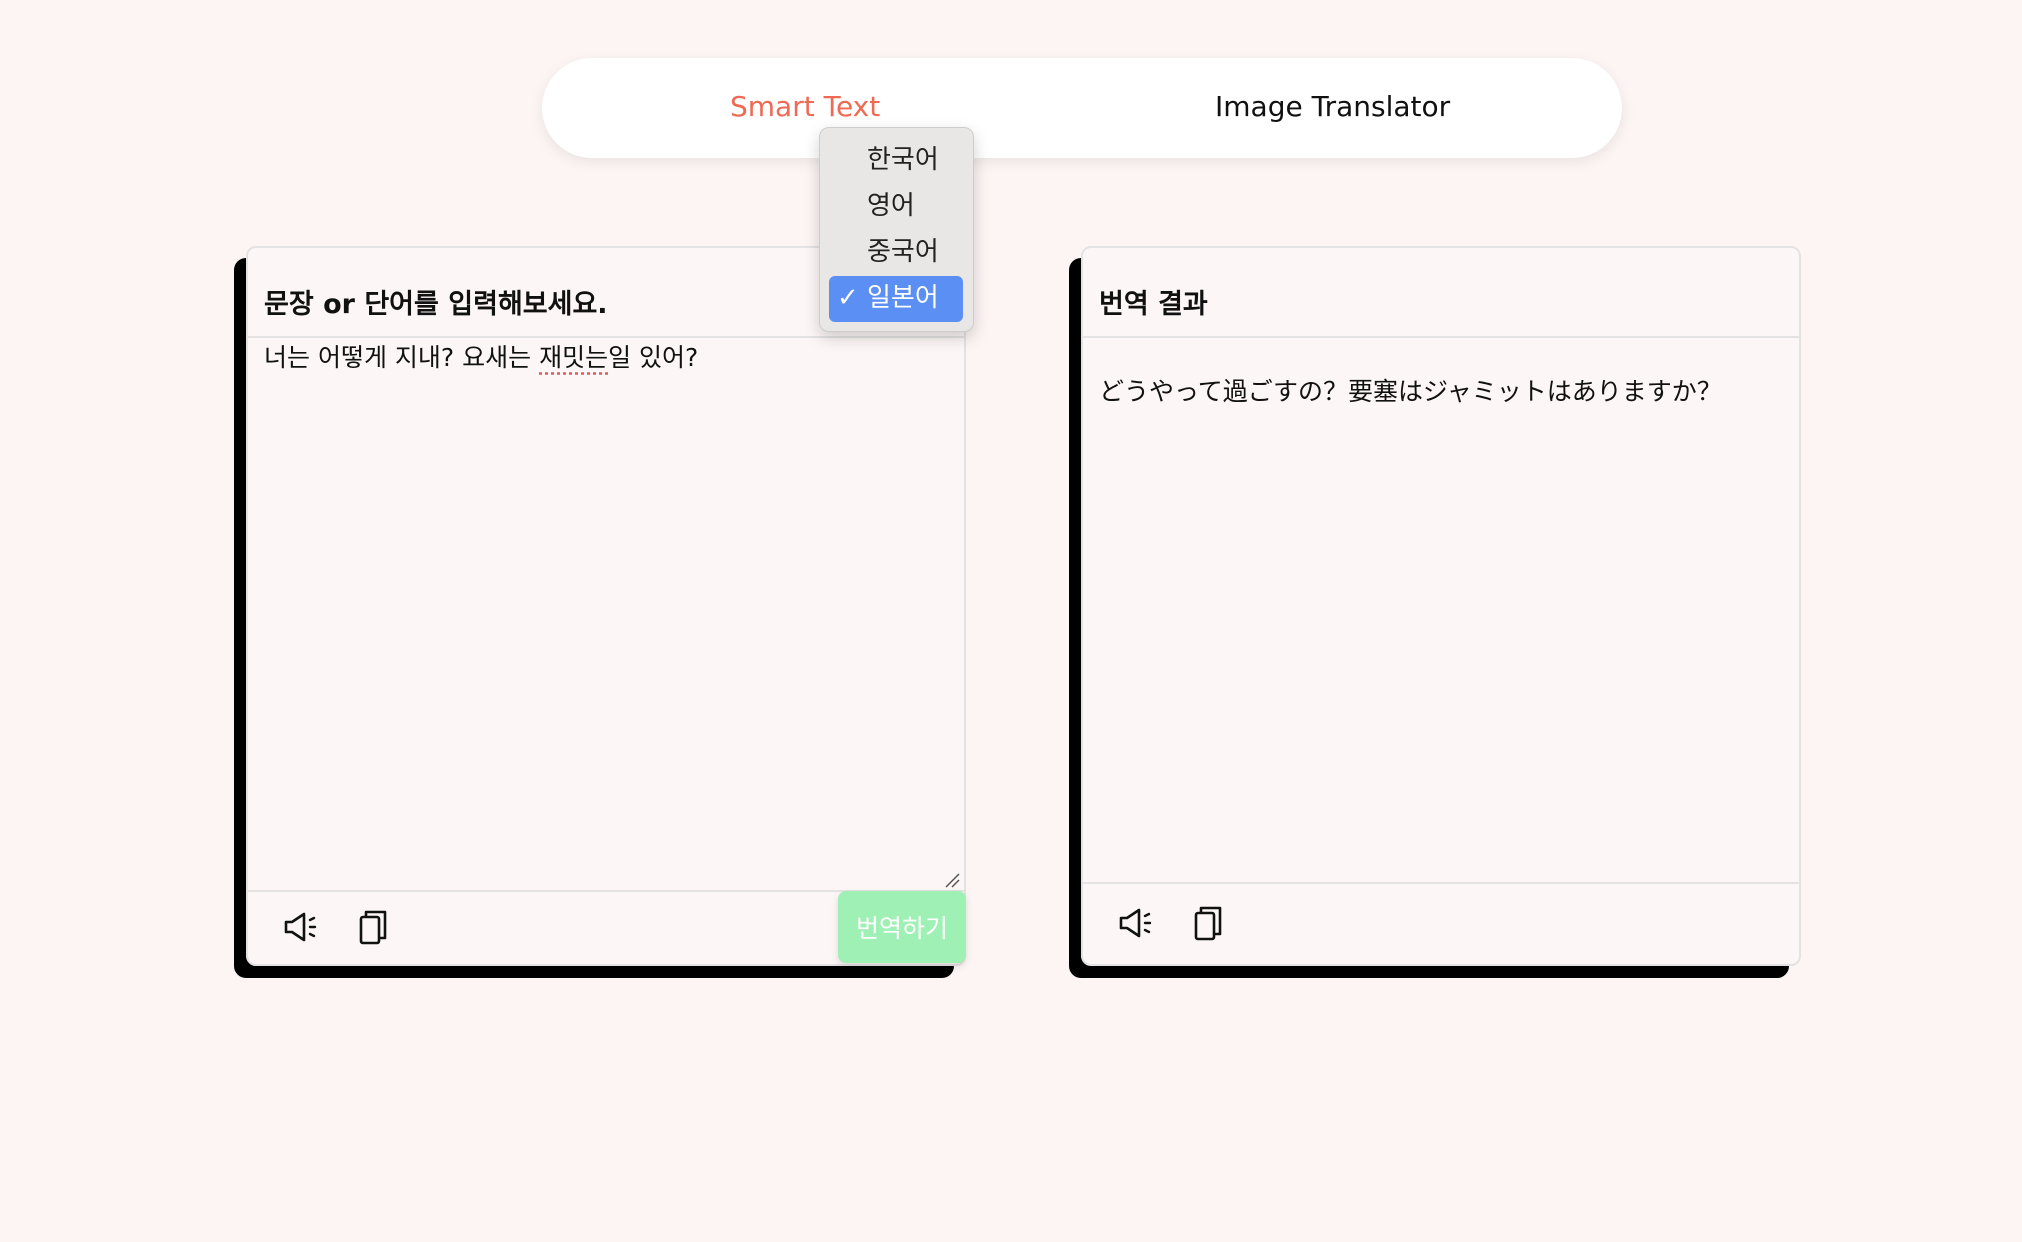 This screenshot has height=1242, width=2022. Describe the element at coordinates (436, 304) in the screenshot. I see `source-panel-title: 문장 or 단어를 입력해보세요.` at that location.